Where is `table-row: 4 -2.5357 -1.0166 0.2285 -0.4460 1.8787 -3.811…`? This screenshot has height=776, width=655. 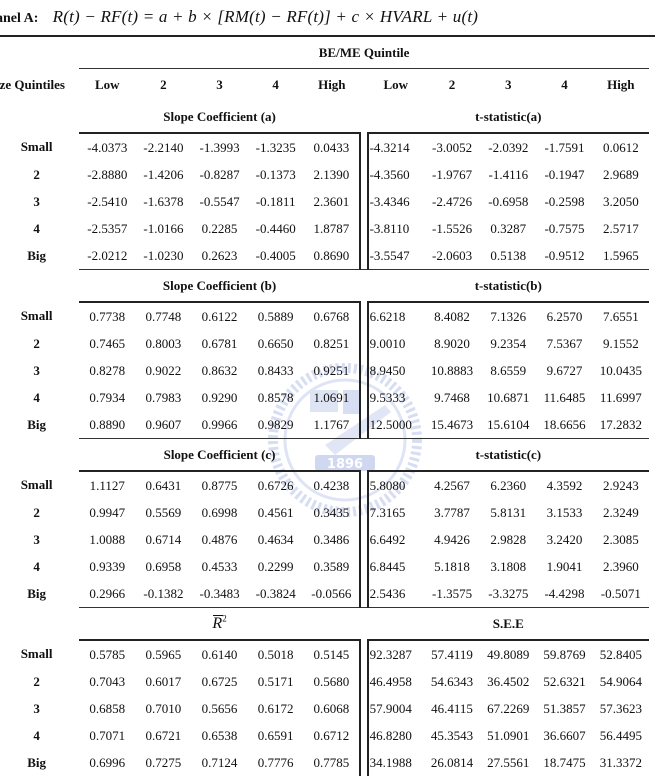
table-row: 4 -2.5357 -1.0166 0.2285 -0.4460 1.8787 -3.811… is located at coordinates (324, 228).